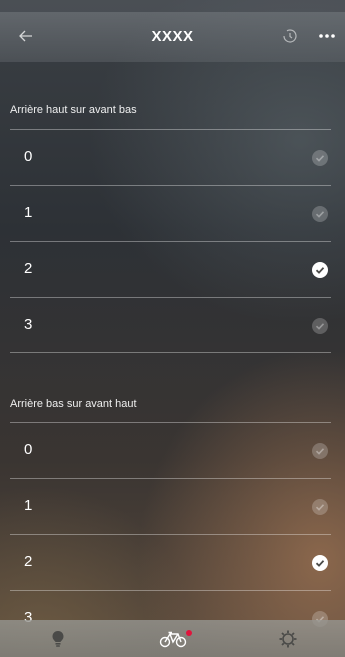 The image size is (345, 657). I want to click on more-dots-icon, so click(327, 36).